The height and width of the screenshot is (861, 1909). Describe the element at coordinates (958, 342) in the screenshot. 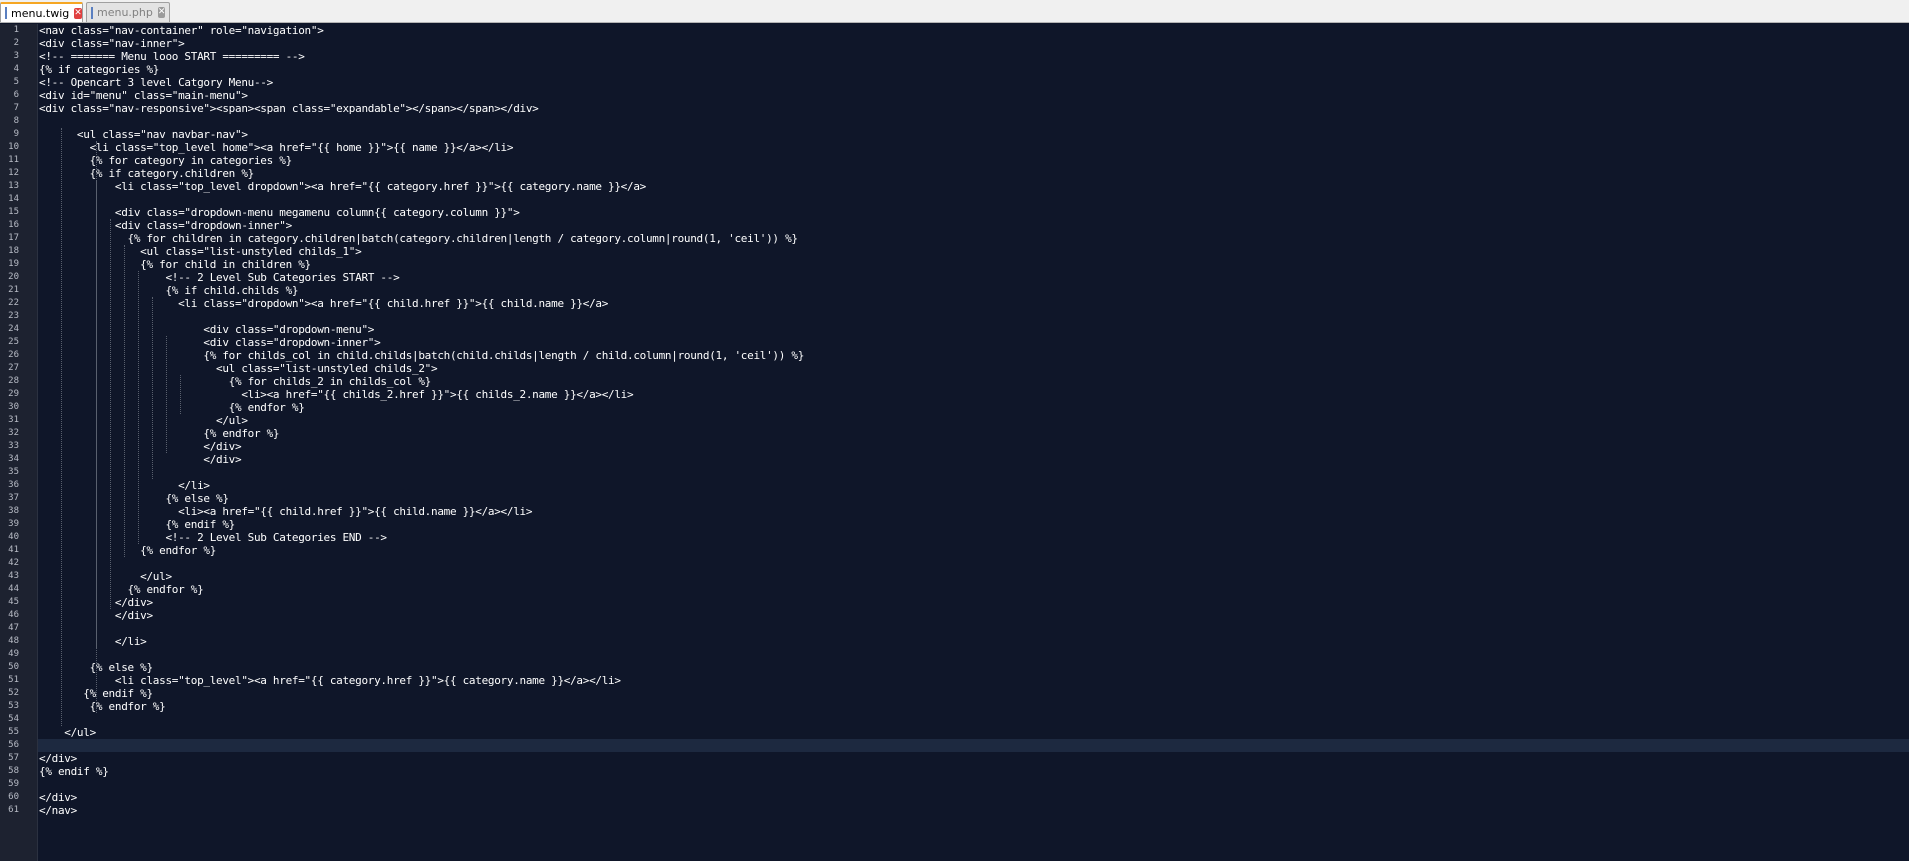

I see `code-line: 25 <div class="dropdown-inner">` at that location.